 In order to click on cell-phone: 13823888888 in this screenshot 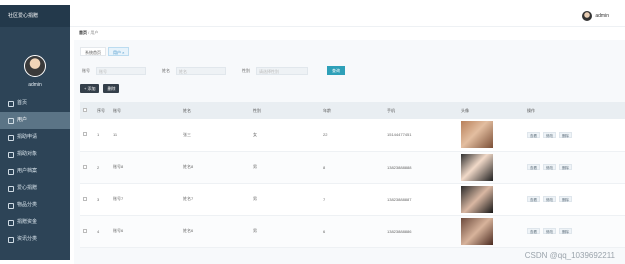, I will do `click(421, 167)`.